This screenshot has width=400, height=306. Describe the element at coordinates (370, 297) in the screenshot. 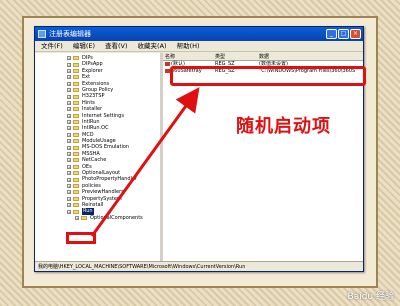

I see `baidu-watermark: Baidu 经验` at that location.